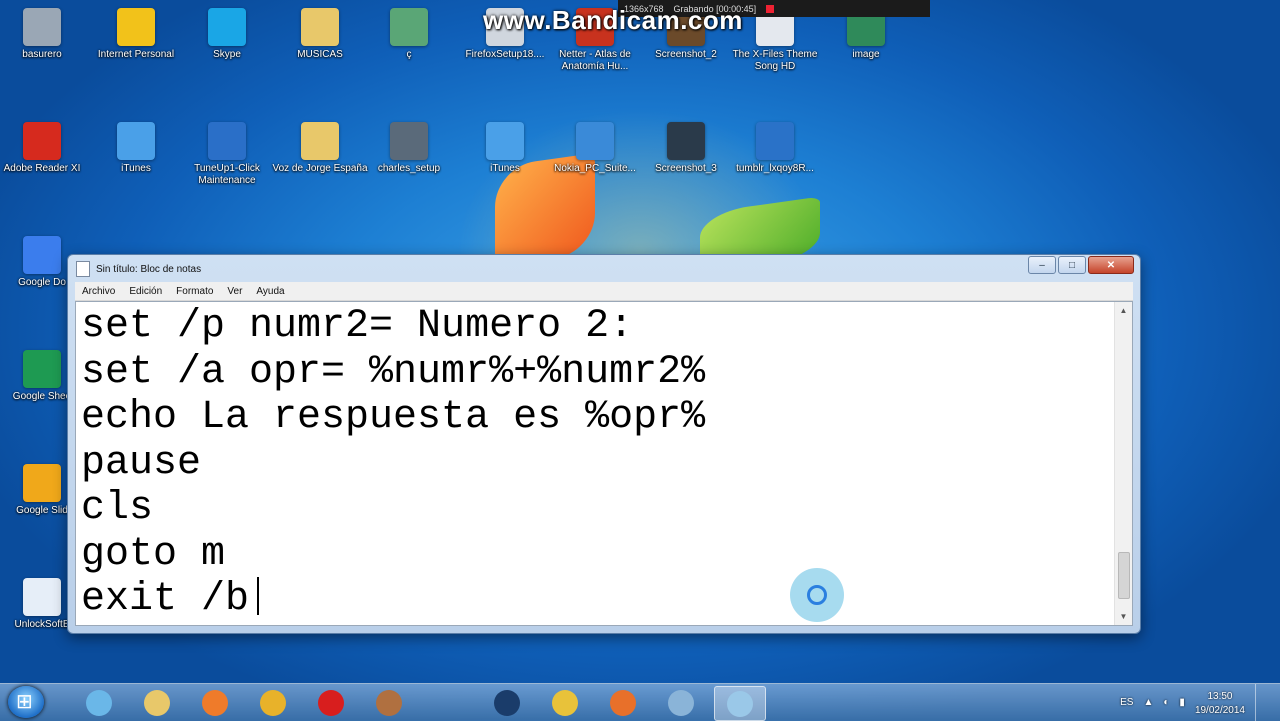 The height and width of the screenshot is (721, 1280). What do you see at coordinates (234, 291) in the screenshot?
I see `menu-ver: Ver` at bounding box center [234, 291].